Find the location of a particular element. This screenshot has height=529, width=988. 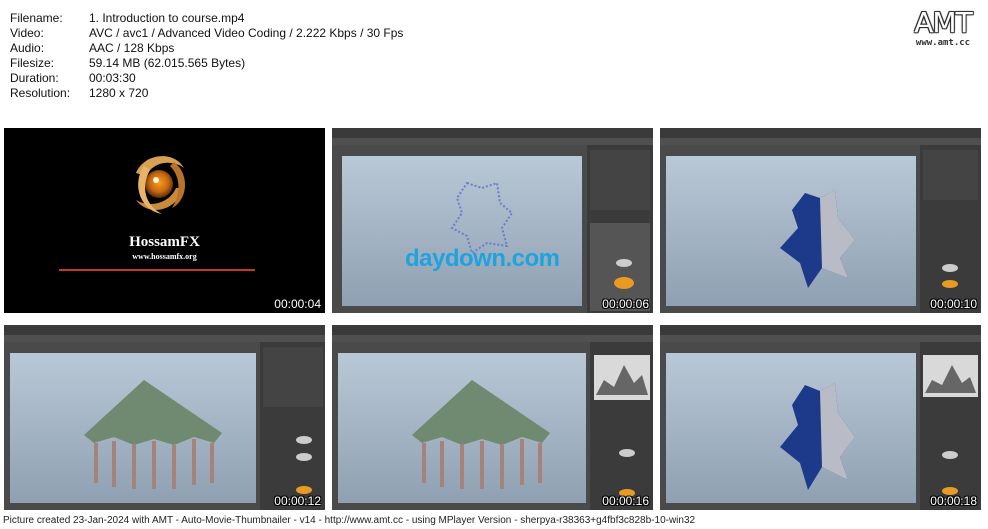

filesize-row: Filesize: 59.14 MB (62.015.565 Bytes) is located at coordinates (206, 63).